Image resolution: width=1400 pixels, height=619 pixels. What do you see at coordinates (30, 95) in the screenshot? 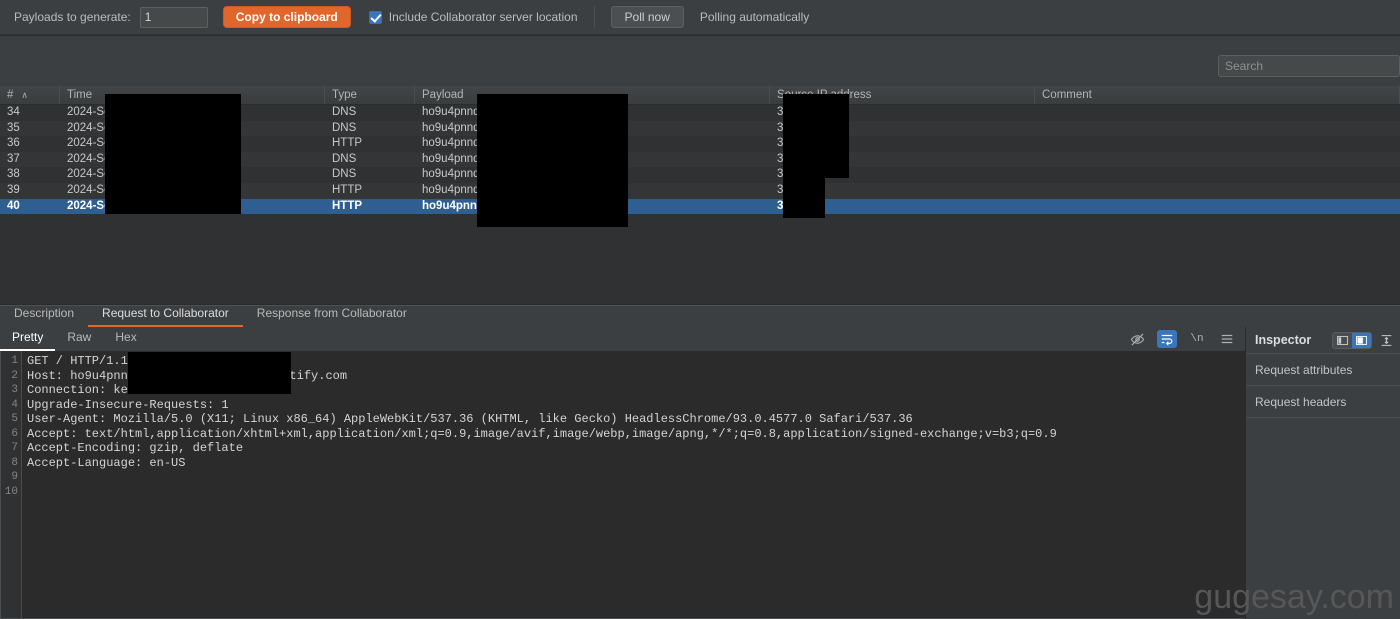
I see `column-header-number: # ∧` at bounding box center [30, 95].